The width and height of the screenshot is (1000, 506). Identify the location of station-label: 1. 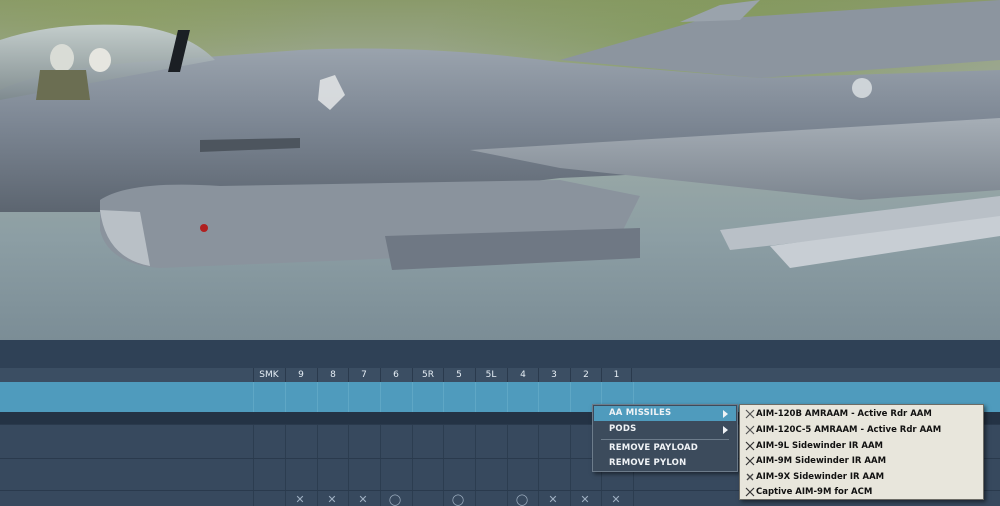
(616, 375).